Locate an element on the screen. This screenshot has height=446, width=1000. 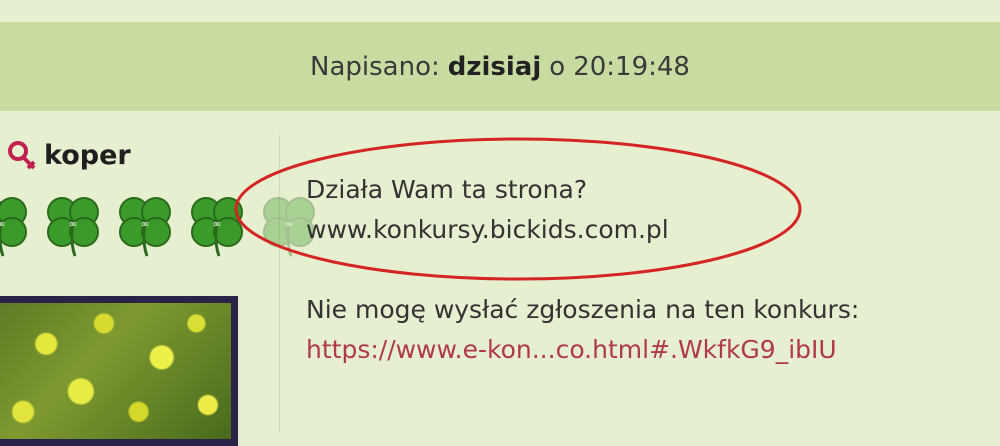
top-strip is located at coordinates (500, 11).